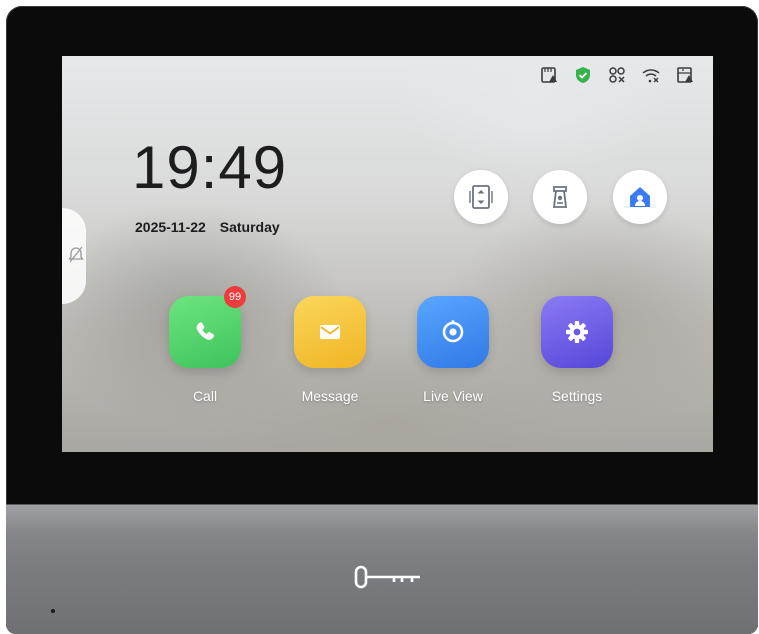 The image size is (759, 634). Describe the element at coordinates (235, 297) in the screenshot. I see `missed-calls-badge: 99` at that location.